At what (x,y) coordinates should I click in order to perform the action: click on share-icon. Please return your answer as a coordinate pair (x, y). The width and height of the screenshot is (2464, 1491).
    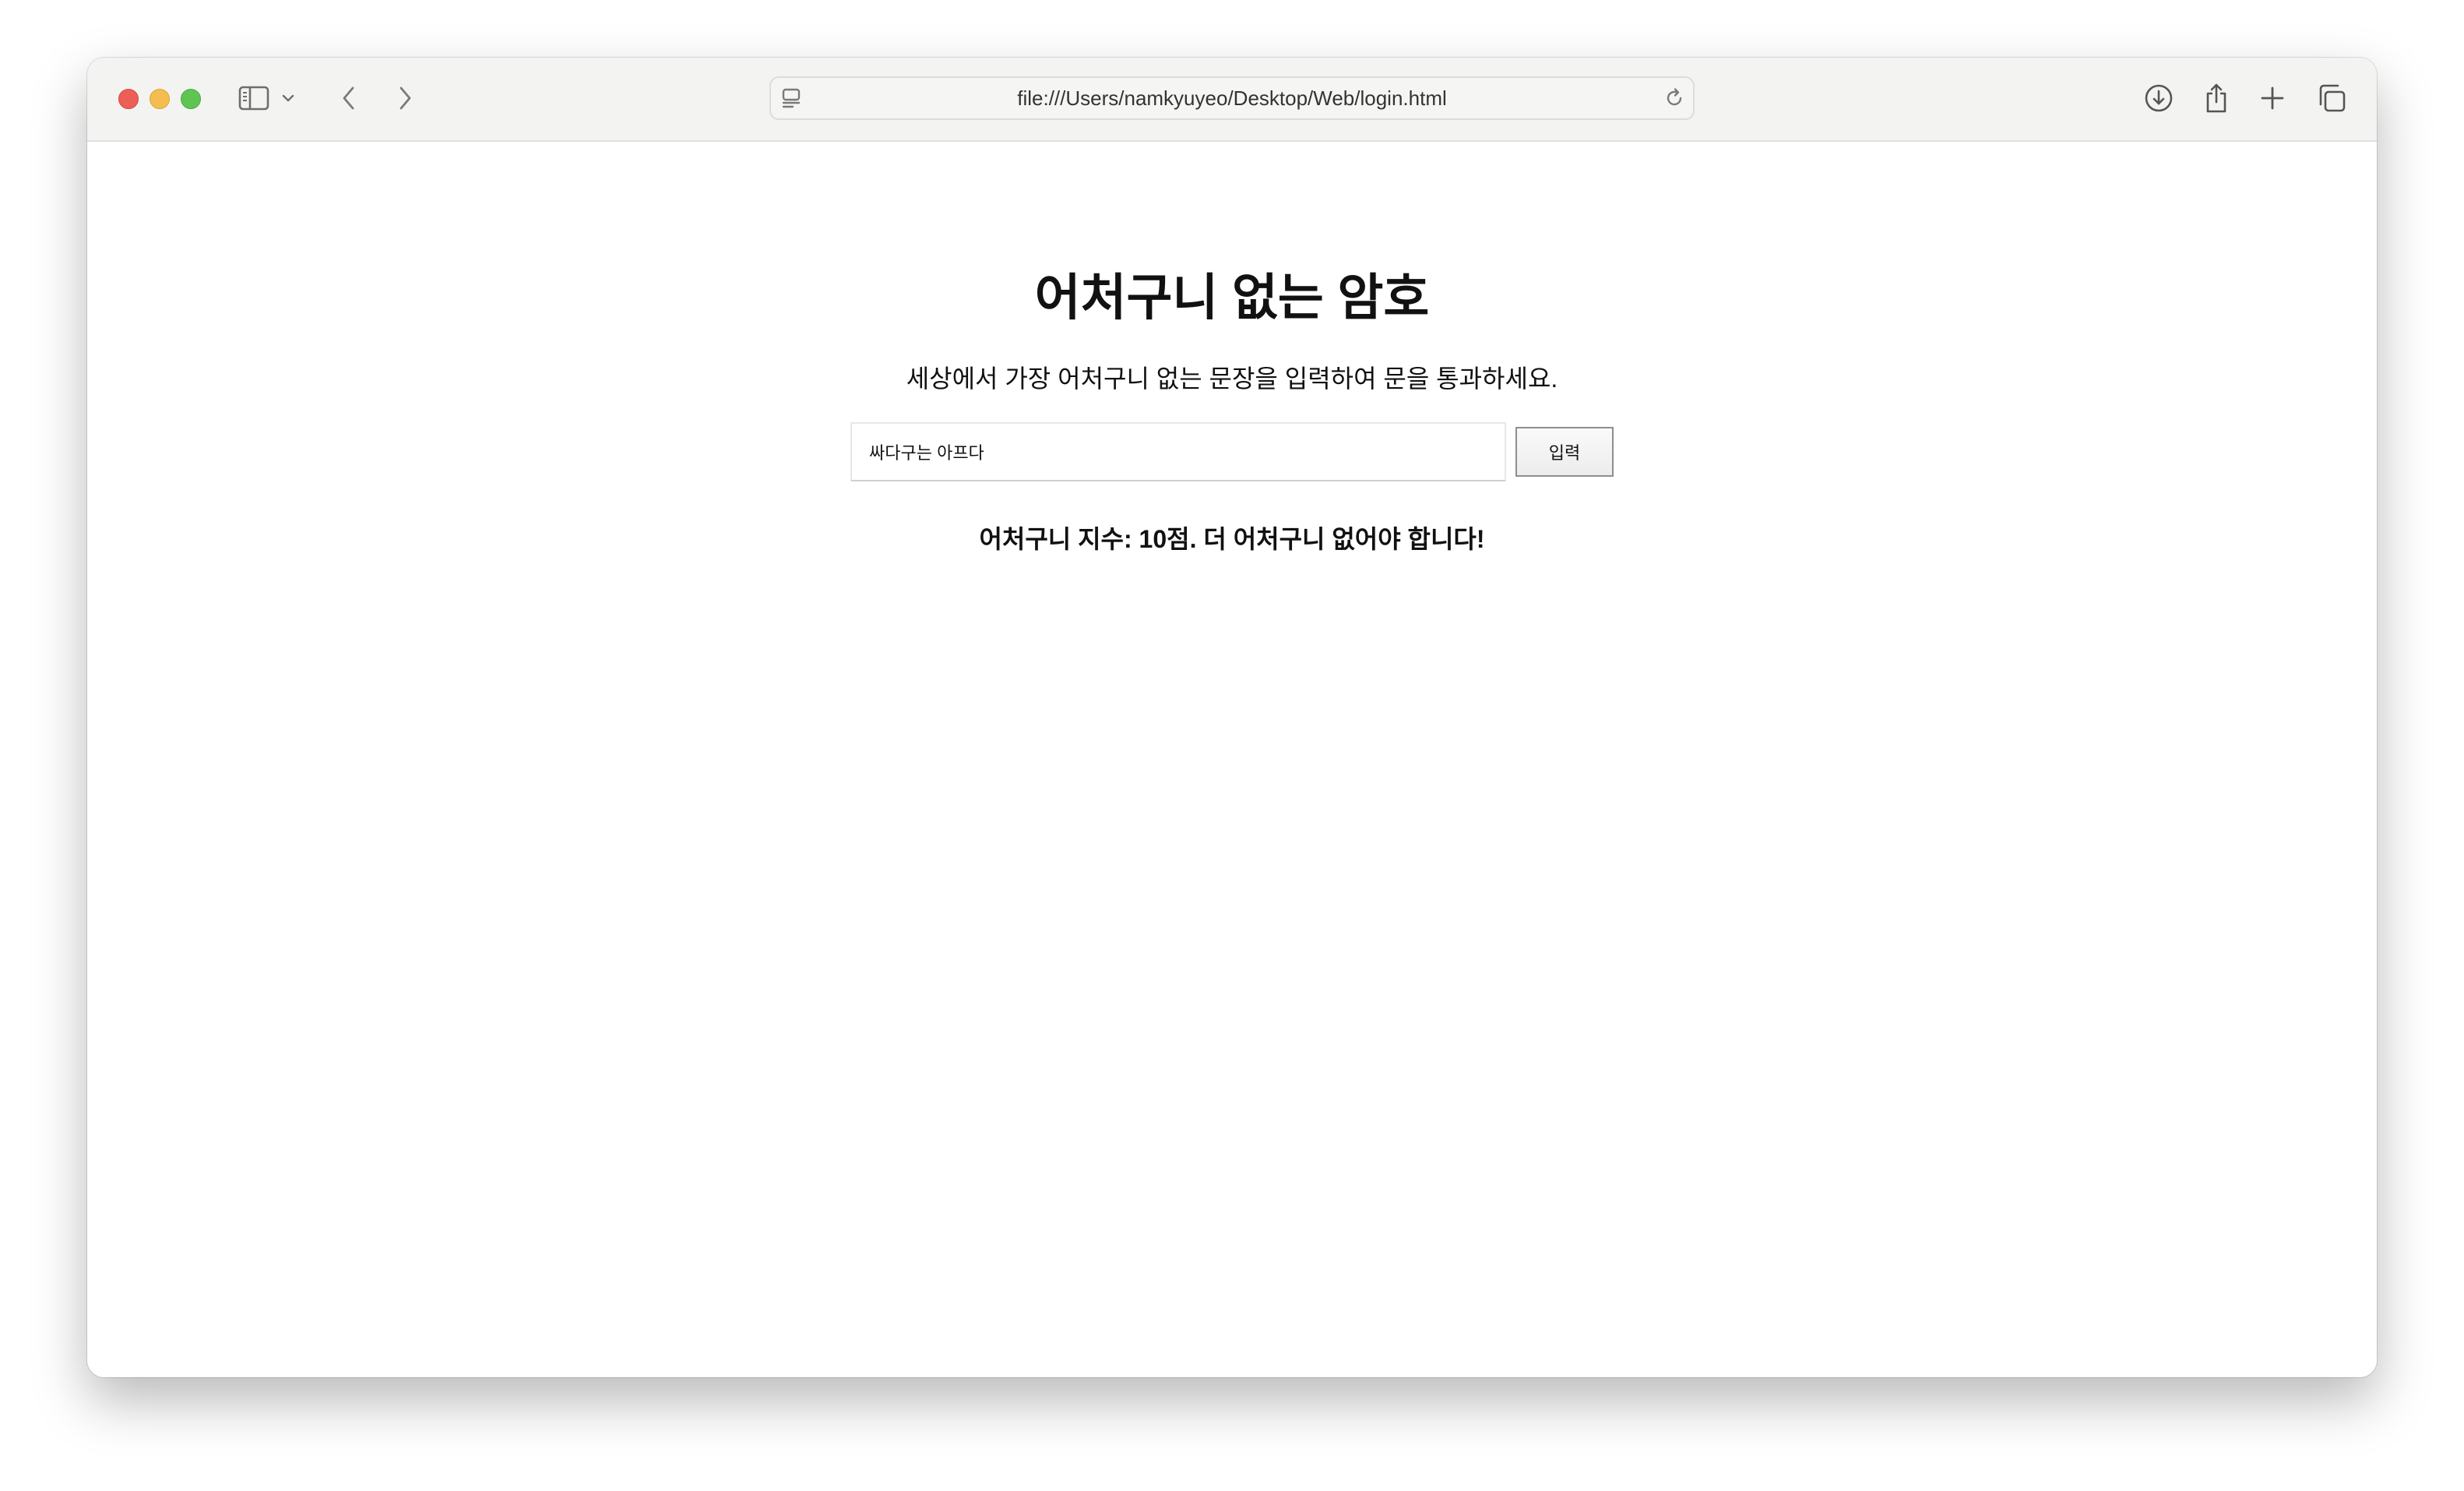
    Looking at the image, I should click on (2216, 98).